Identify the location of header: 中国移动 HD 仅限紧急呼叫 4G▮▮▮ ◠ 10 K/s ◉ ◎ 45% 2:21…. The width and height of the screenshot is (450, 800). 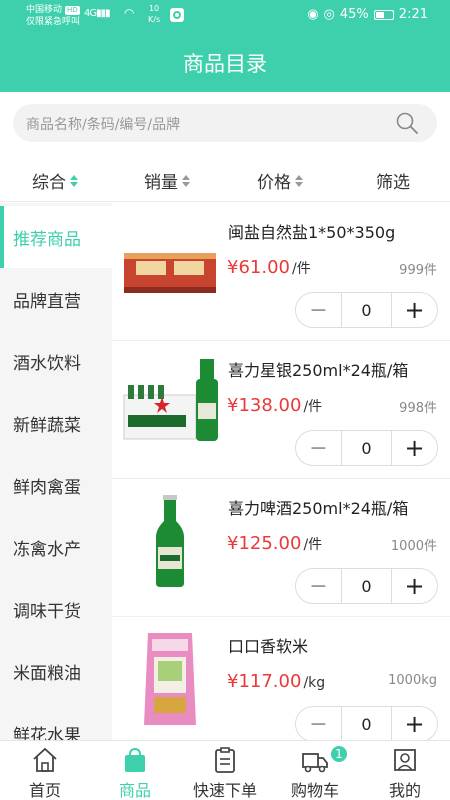
(225, 46).